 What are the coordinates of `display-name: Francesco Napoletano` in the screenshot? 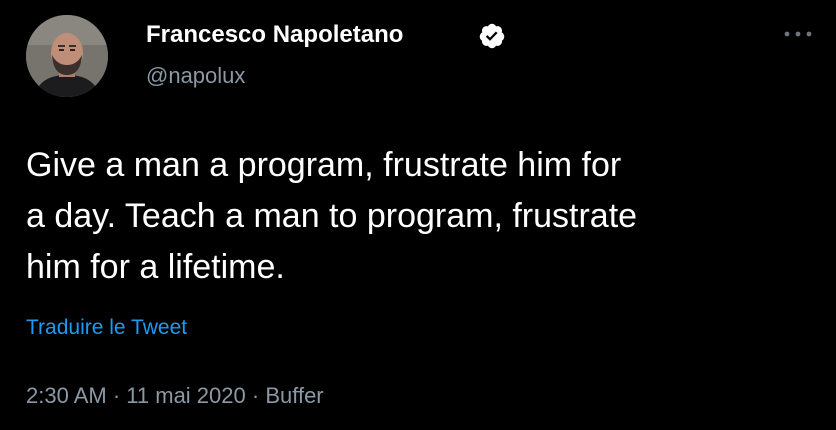 It's located at (274, 35).